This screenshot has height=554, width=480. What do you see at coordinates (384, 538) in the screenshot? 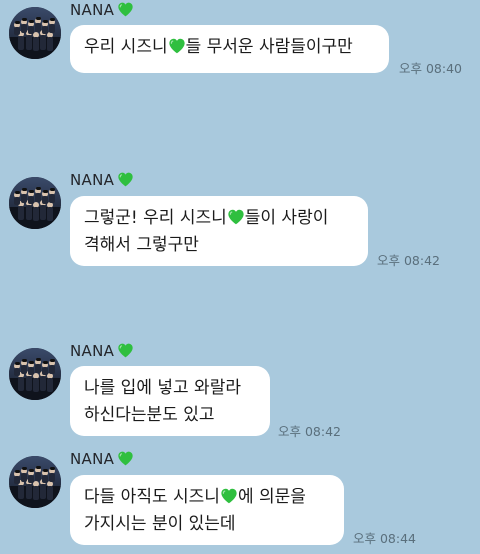
I see `message-timestamp: 오후 08:44` at bounding box center [384, 538].